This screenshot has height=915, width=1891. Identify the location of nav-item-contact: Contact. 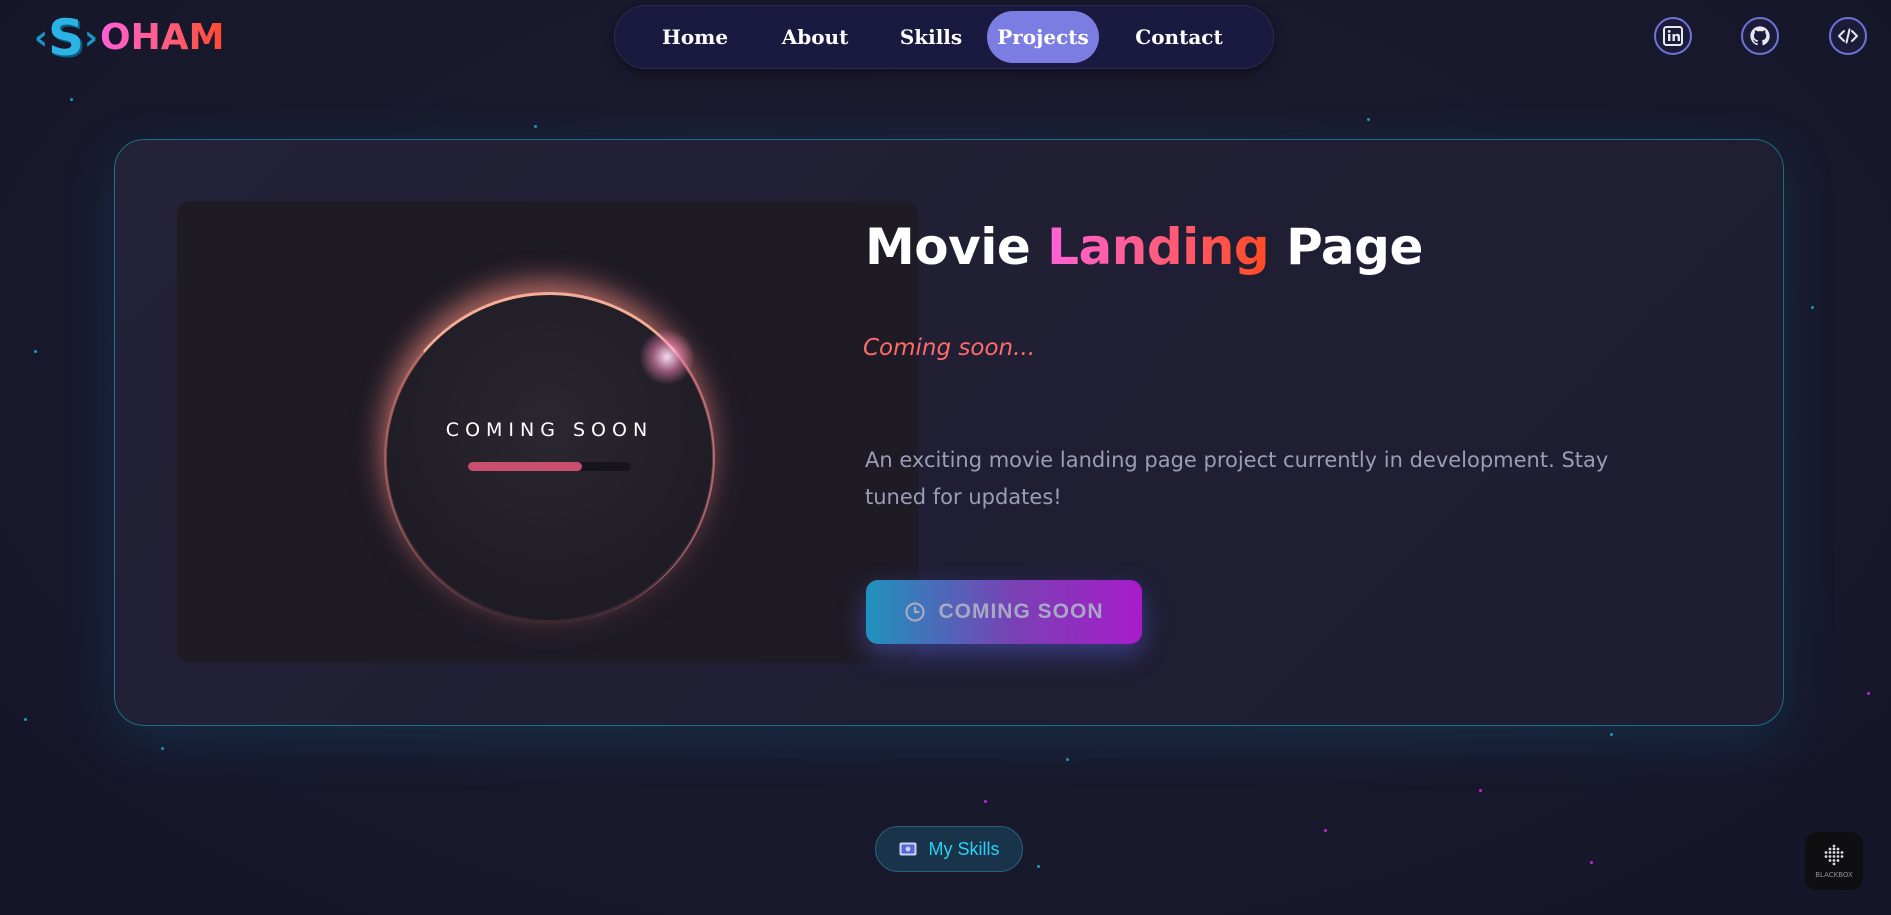
(1179, 37).